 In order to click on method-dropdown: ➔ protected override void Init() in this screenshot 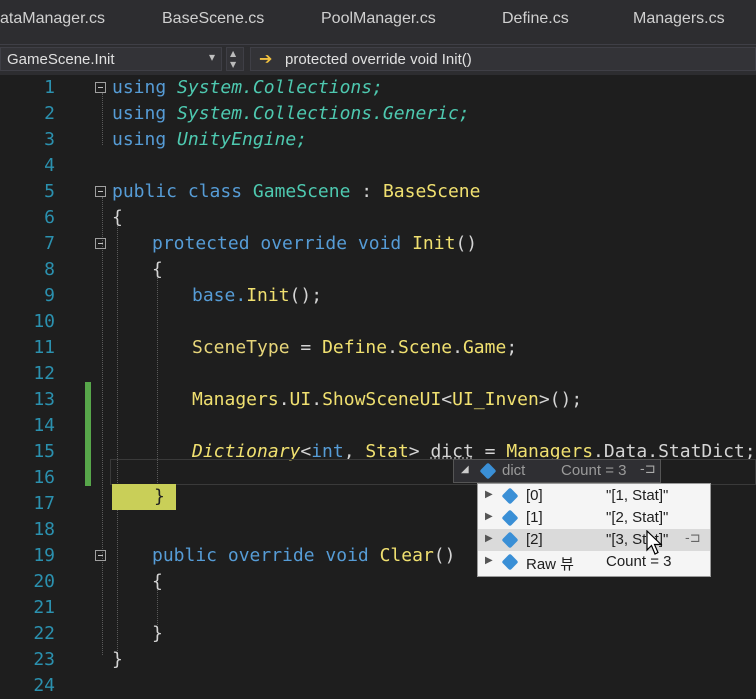, I will do `click(503, 59)`.